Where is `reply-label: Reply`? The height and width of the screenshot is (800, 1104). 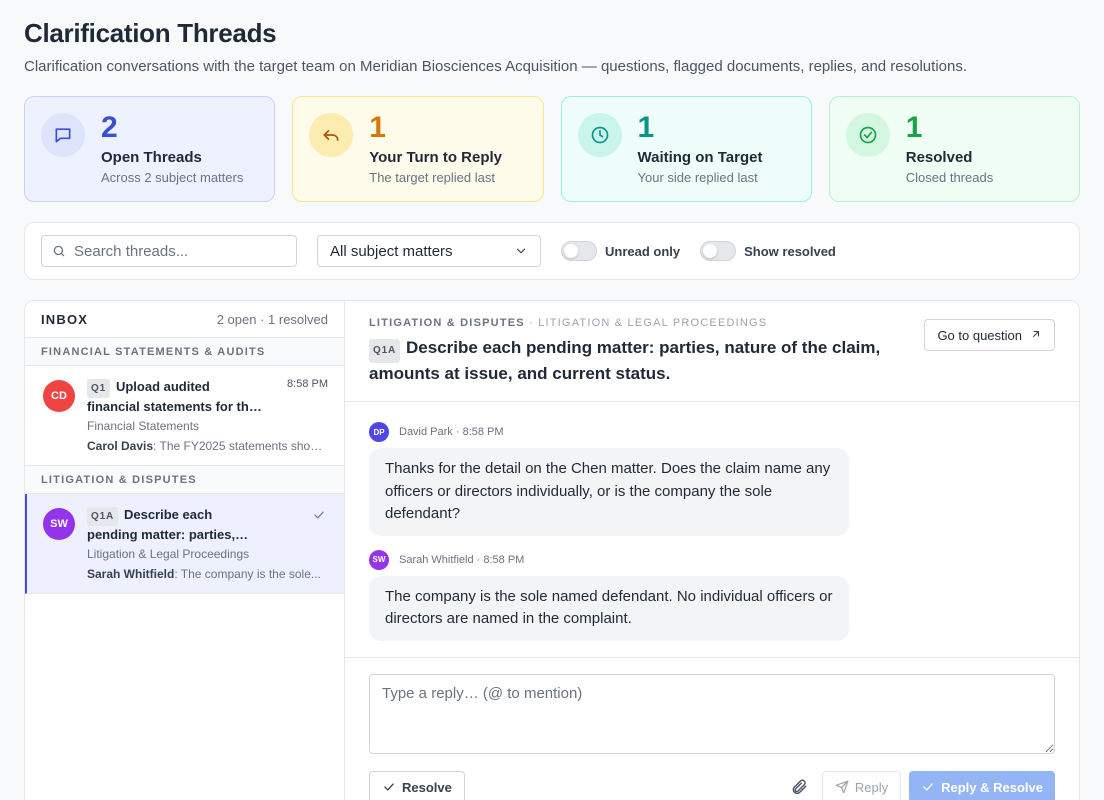 reply-label: Reply is located at coordinates (871, 787).